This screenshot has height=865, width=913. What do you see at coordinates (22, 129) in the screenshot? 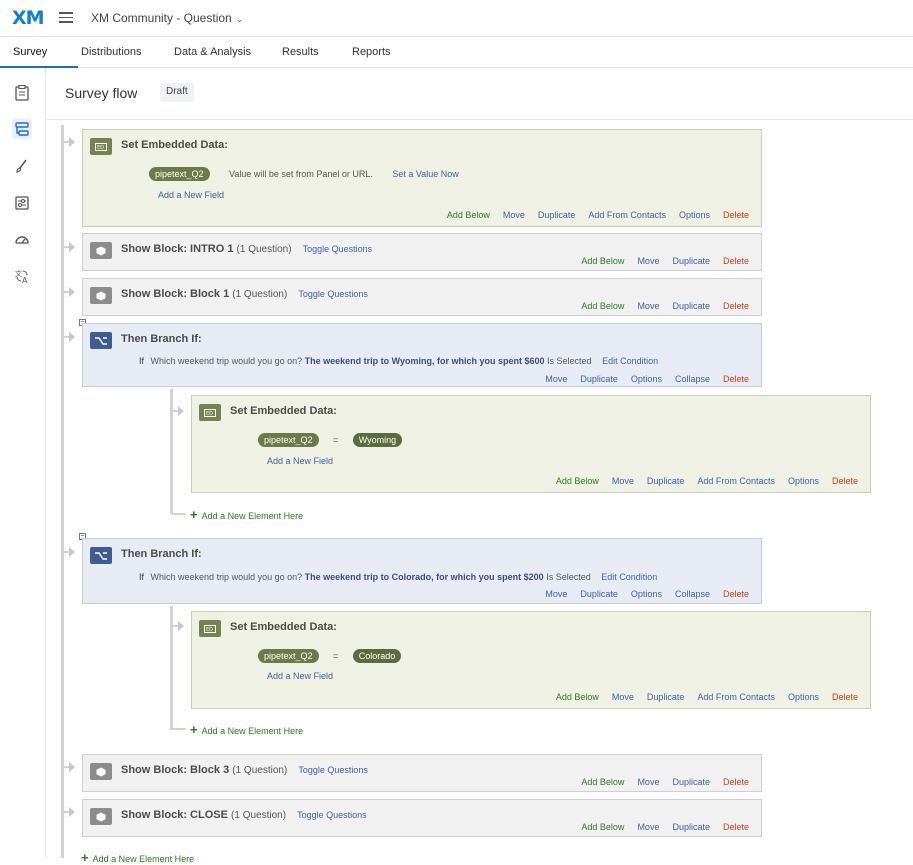
I see `flow-icon` at bounding box center [22, 129].